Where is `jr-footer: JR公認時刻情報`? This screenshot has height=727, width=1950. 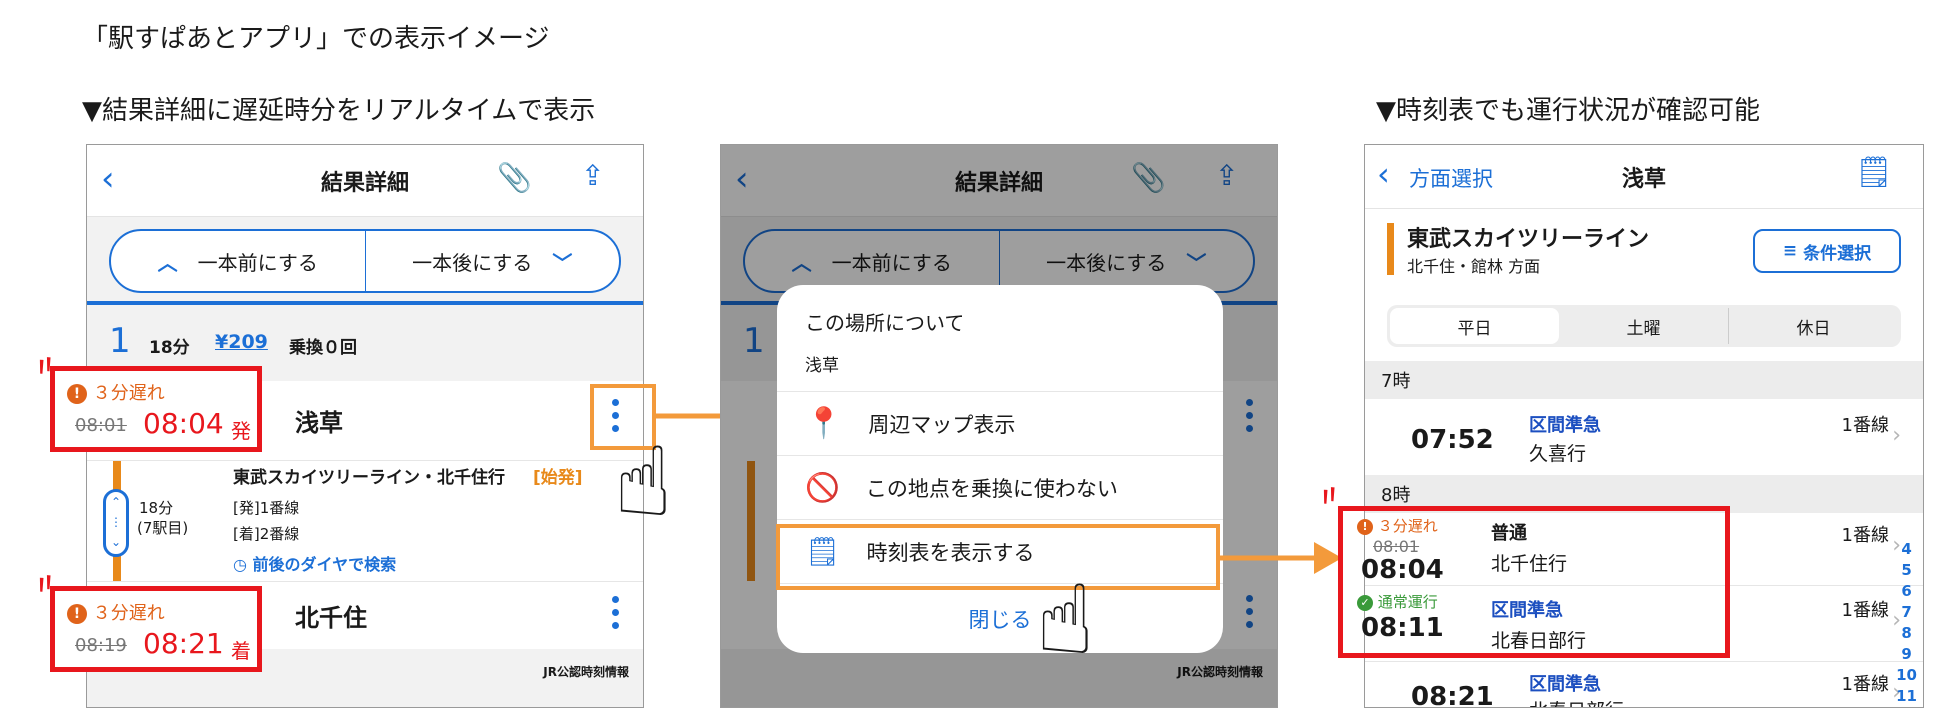 jr-footer: JR公認時刻情報 is located at coordinates (586, 672).